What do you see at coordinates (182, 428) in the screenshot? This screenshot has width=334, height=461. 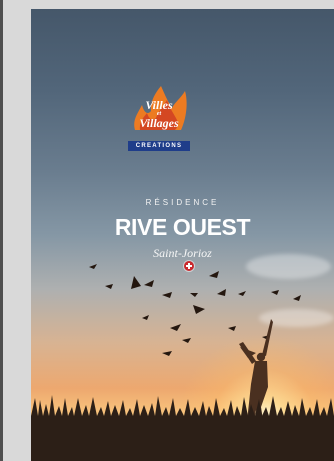 I see `grass` at bounding box center [182, 428].